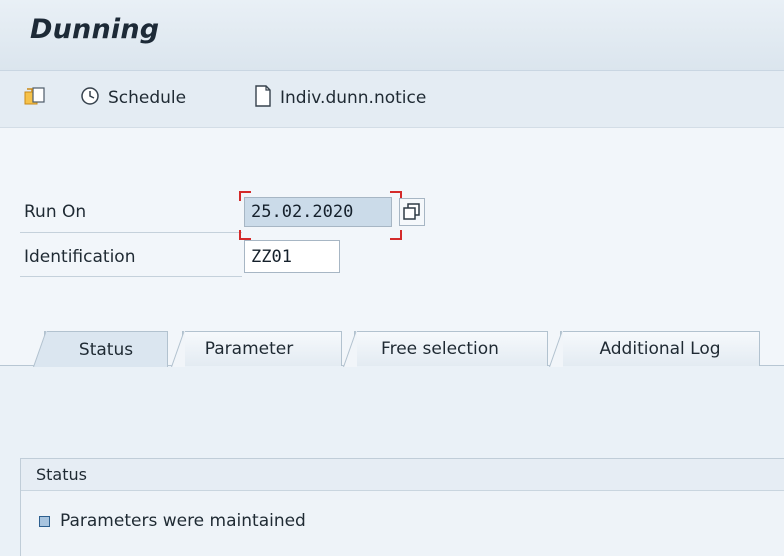 The width and height of the screenshot is (784, 556). Describe the element at coordinates (440, 349) in the screenshot. I see `tab-free-selection-label: Free selection` at that location.